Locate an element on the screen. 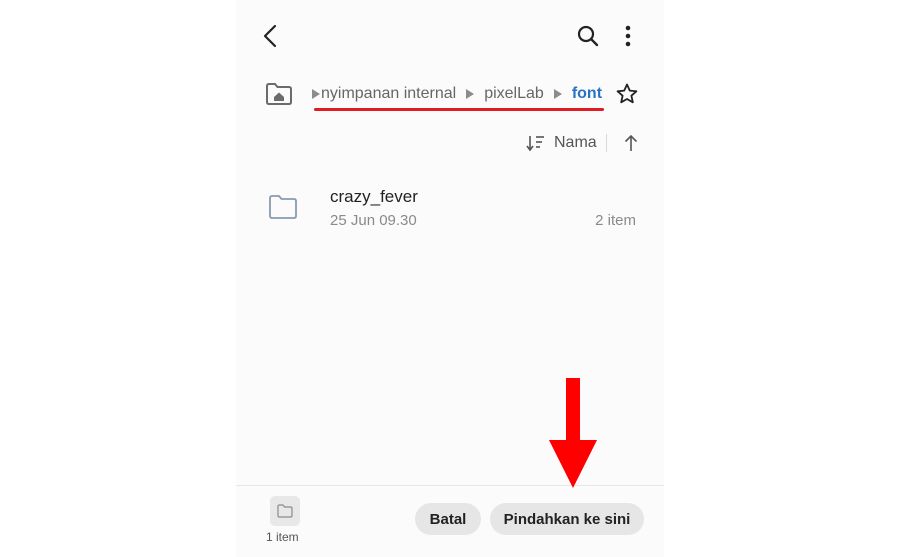  back-button is located at coordinates (270, 36).